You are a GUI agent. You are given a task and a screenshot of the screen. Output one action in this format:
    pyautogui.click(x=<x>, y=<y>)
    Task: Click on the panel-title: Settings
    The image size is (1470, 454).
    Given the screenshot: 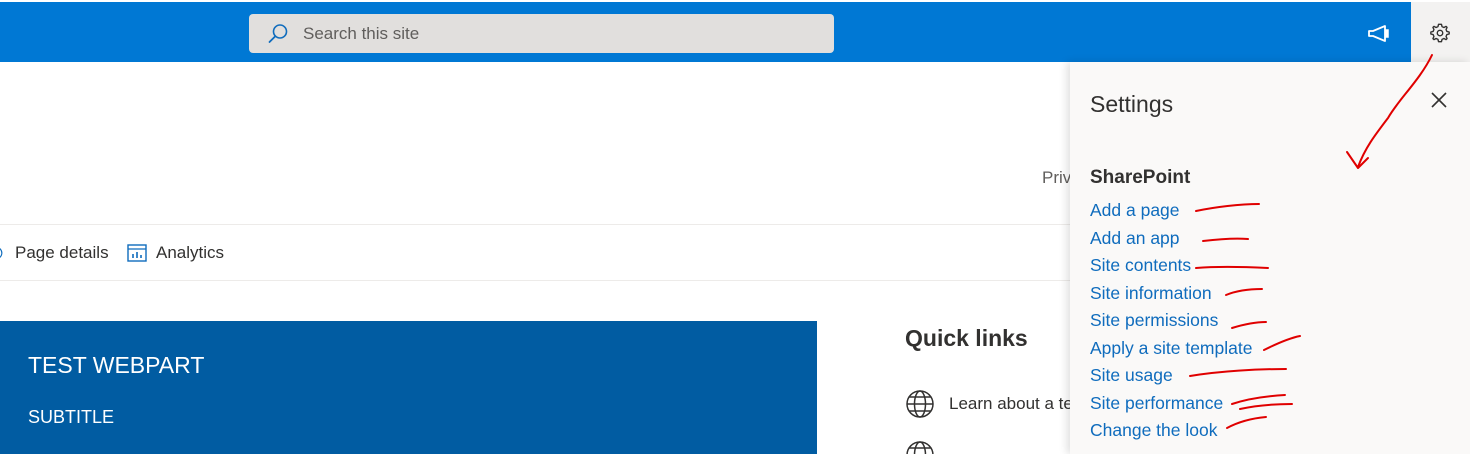 What is the action you would take?
    pyautogui.click(x=1132, y=104)
    